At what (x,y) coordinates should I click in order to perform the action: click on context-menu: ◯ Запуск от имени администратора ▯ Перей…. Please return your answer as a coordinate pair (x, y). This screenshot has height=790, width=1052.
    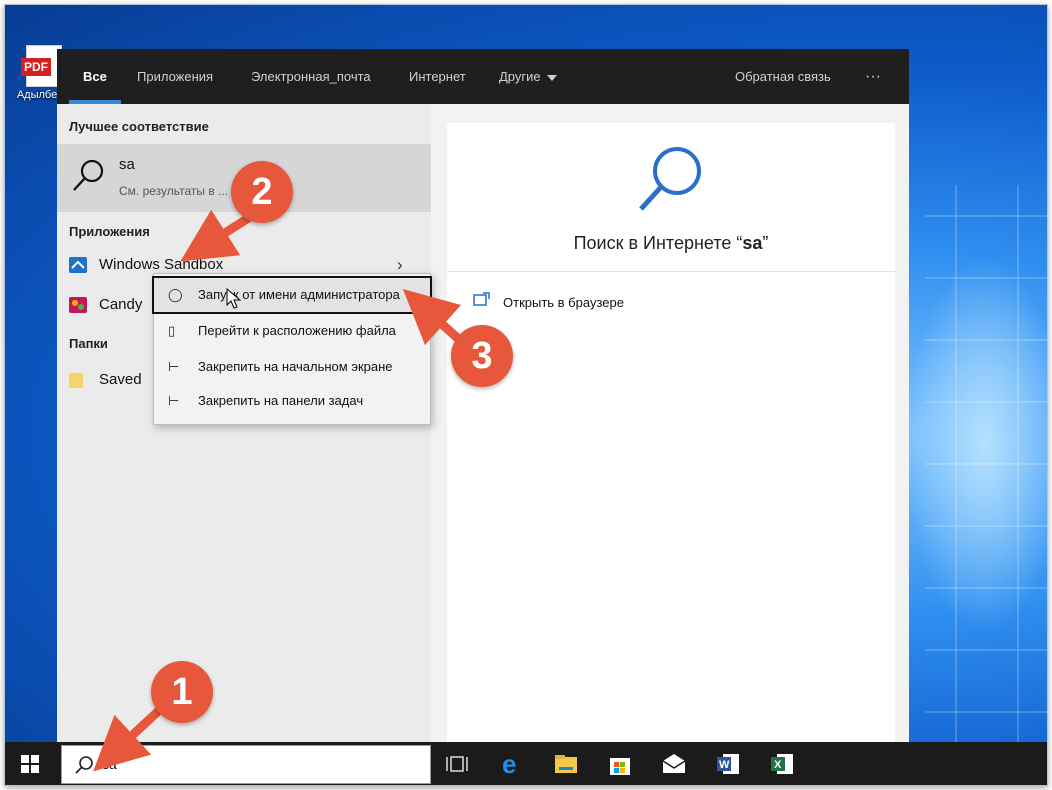
    Looking at the image, I should click on (292, 349).